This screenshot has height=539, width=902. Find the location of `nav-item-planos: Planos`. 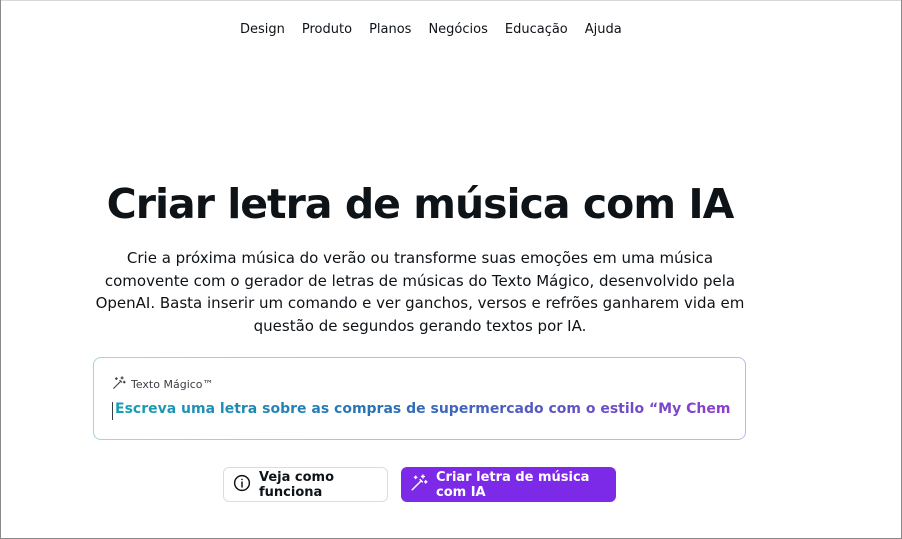

nav-item-planos: Planos is located at coordinates (390, 29).